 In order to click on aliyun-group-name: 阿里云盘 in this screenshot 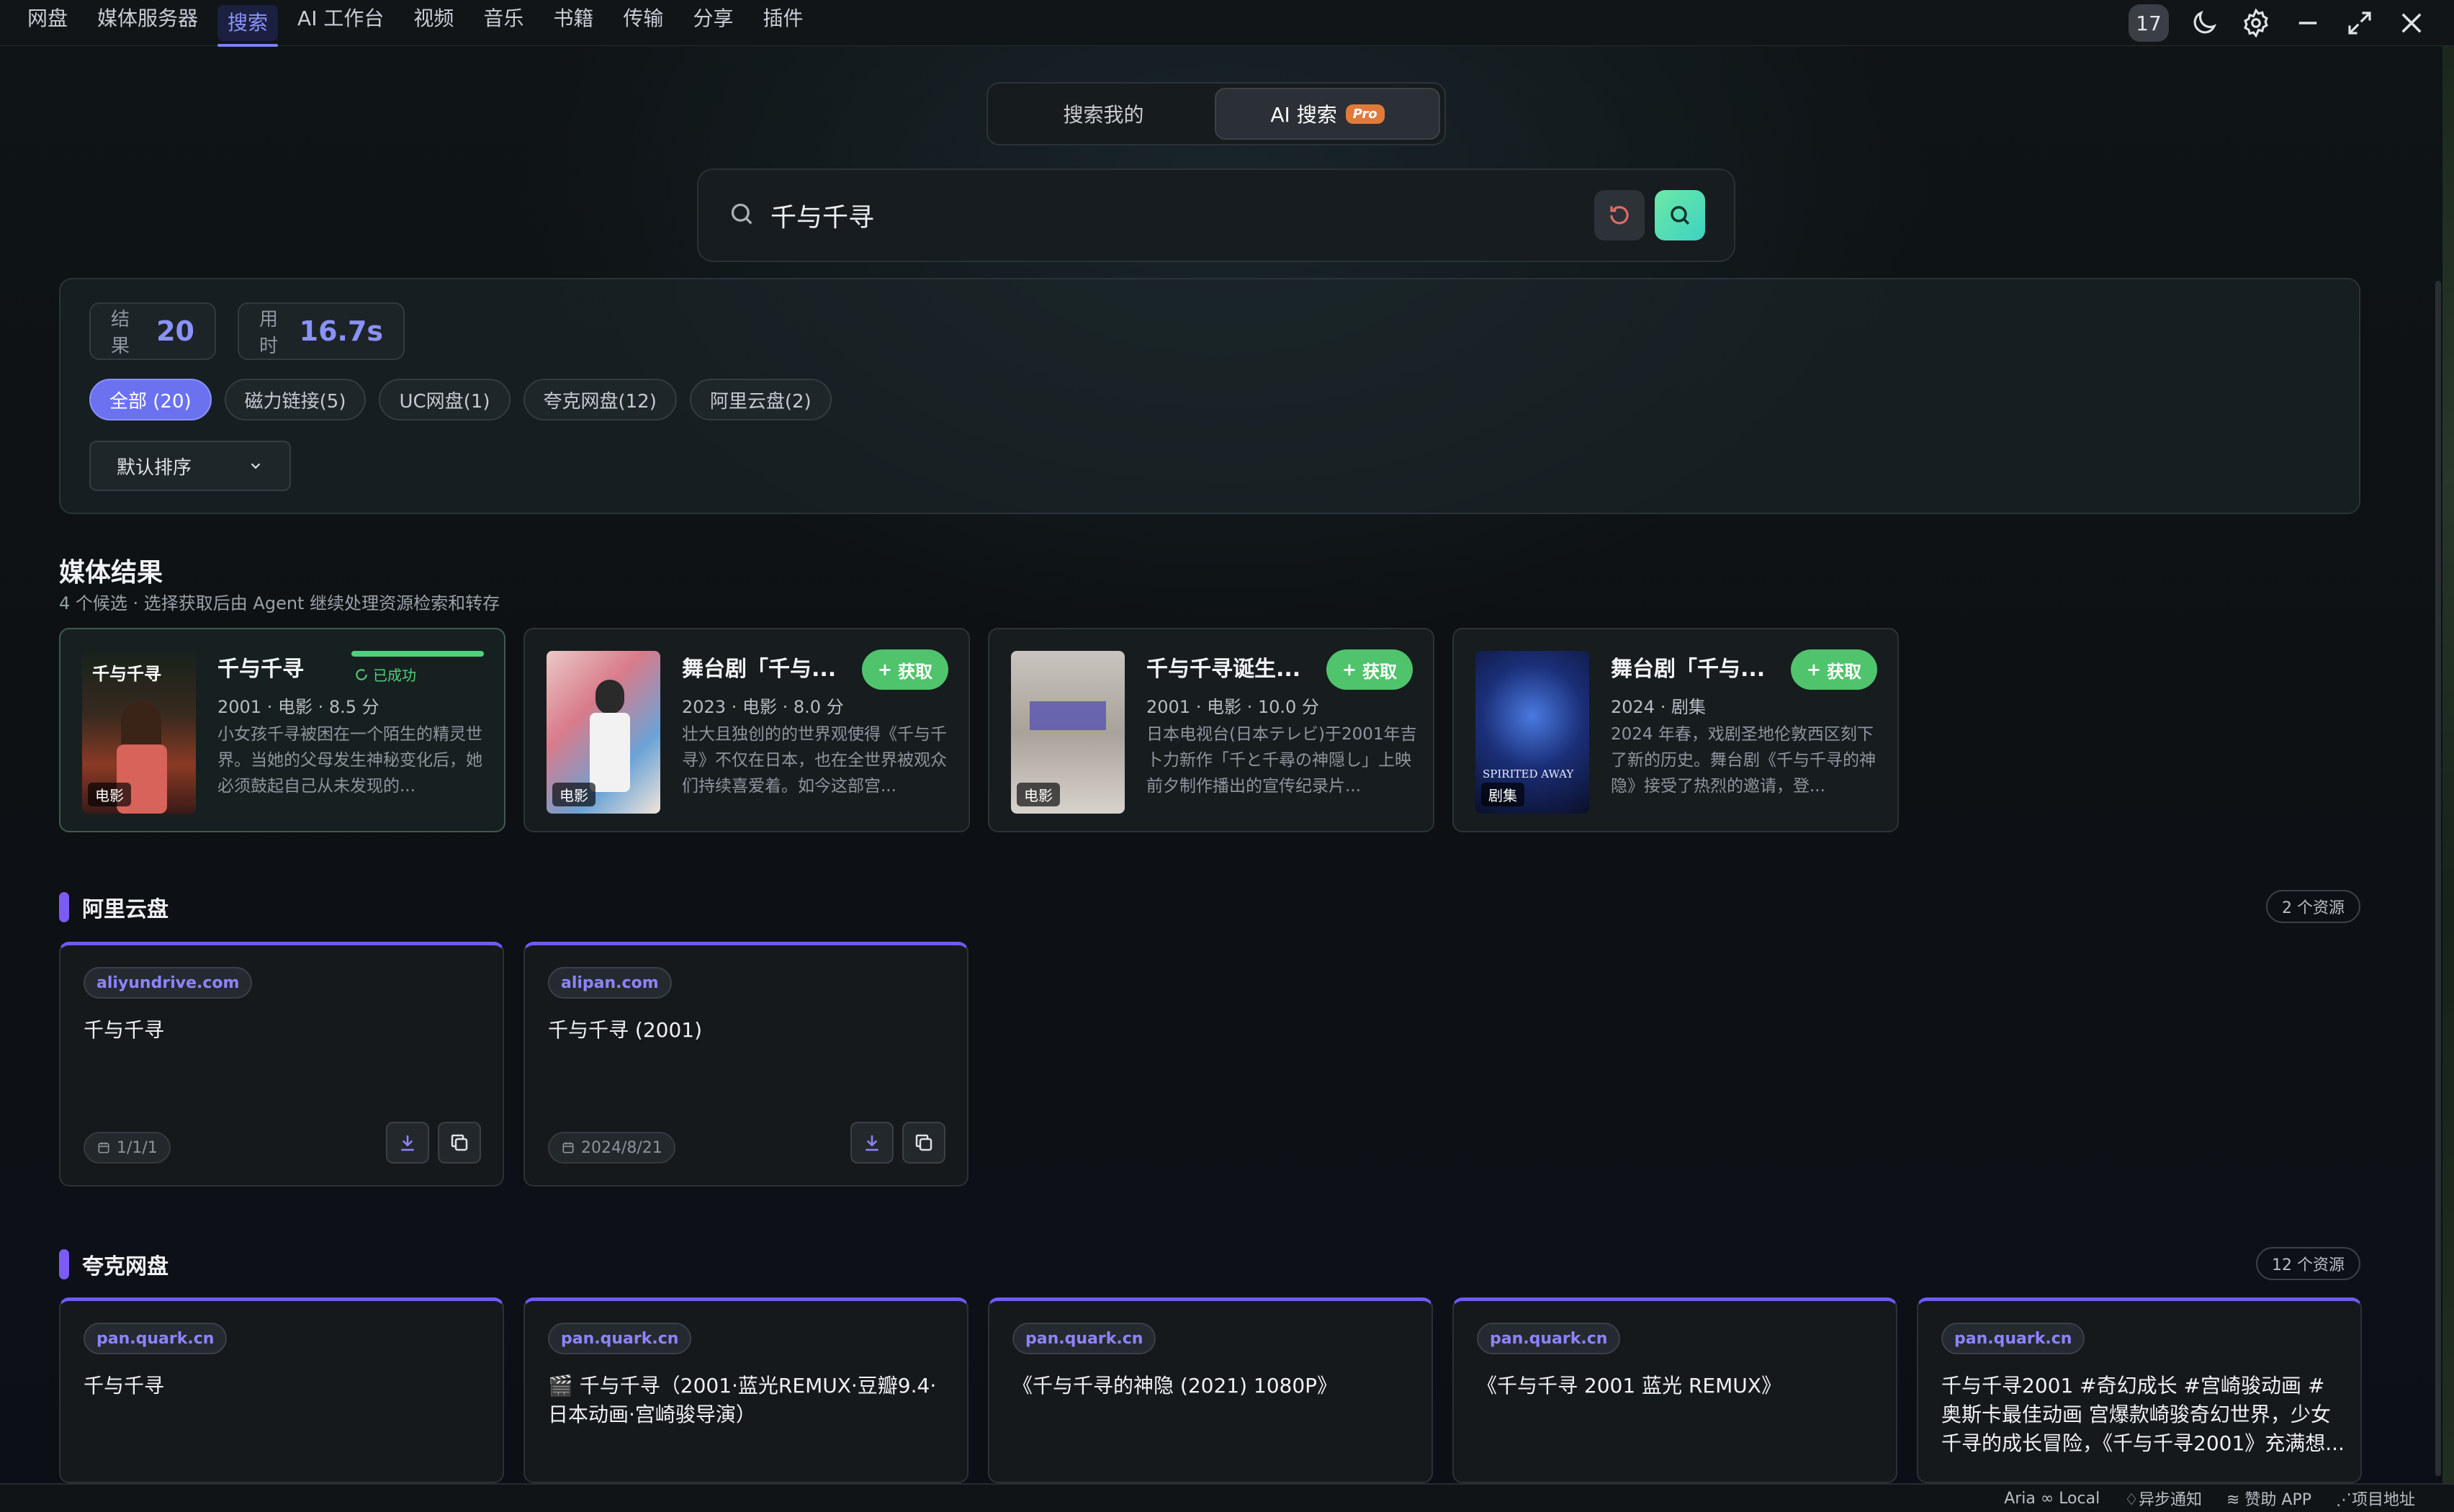, I will do `click(125, 909)`.